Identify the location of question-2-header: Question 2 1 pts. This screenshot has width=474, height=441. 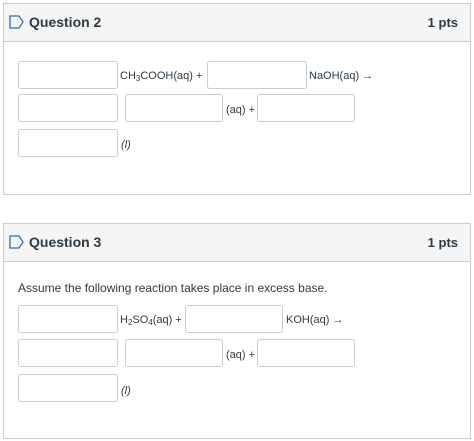
(237, 23).